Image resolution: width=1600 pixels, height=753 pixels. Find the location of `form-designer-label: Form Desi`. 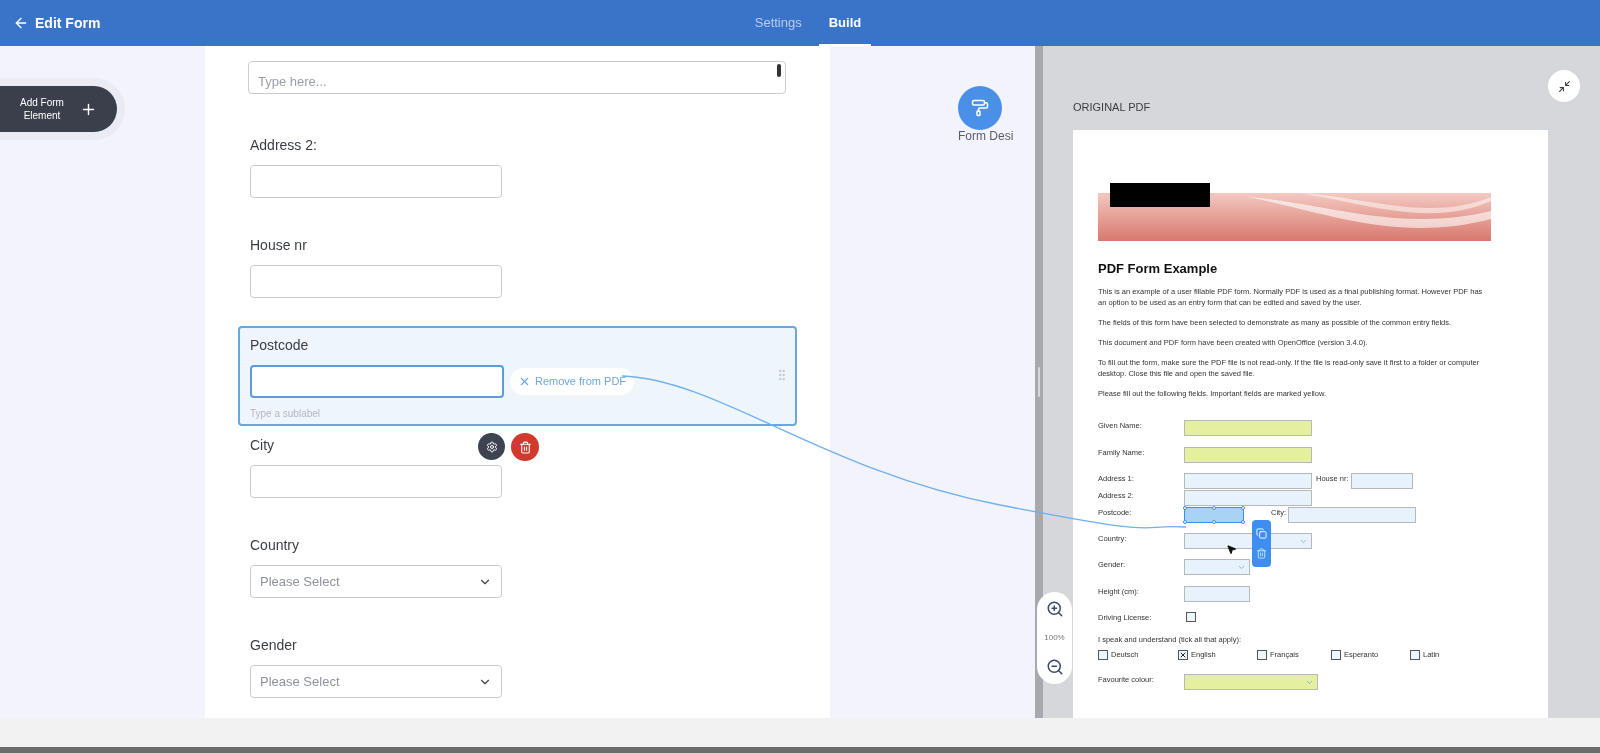

form-designer-label: Form Desi is located at coordinates (986, 136).